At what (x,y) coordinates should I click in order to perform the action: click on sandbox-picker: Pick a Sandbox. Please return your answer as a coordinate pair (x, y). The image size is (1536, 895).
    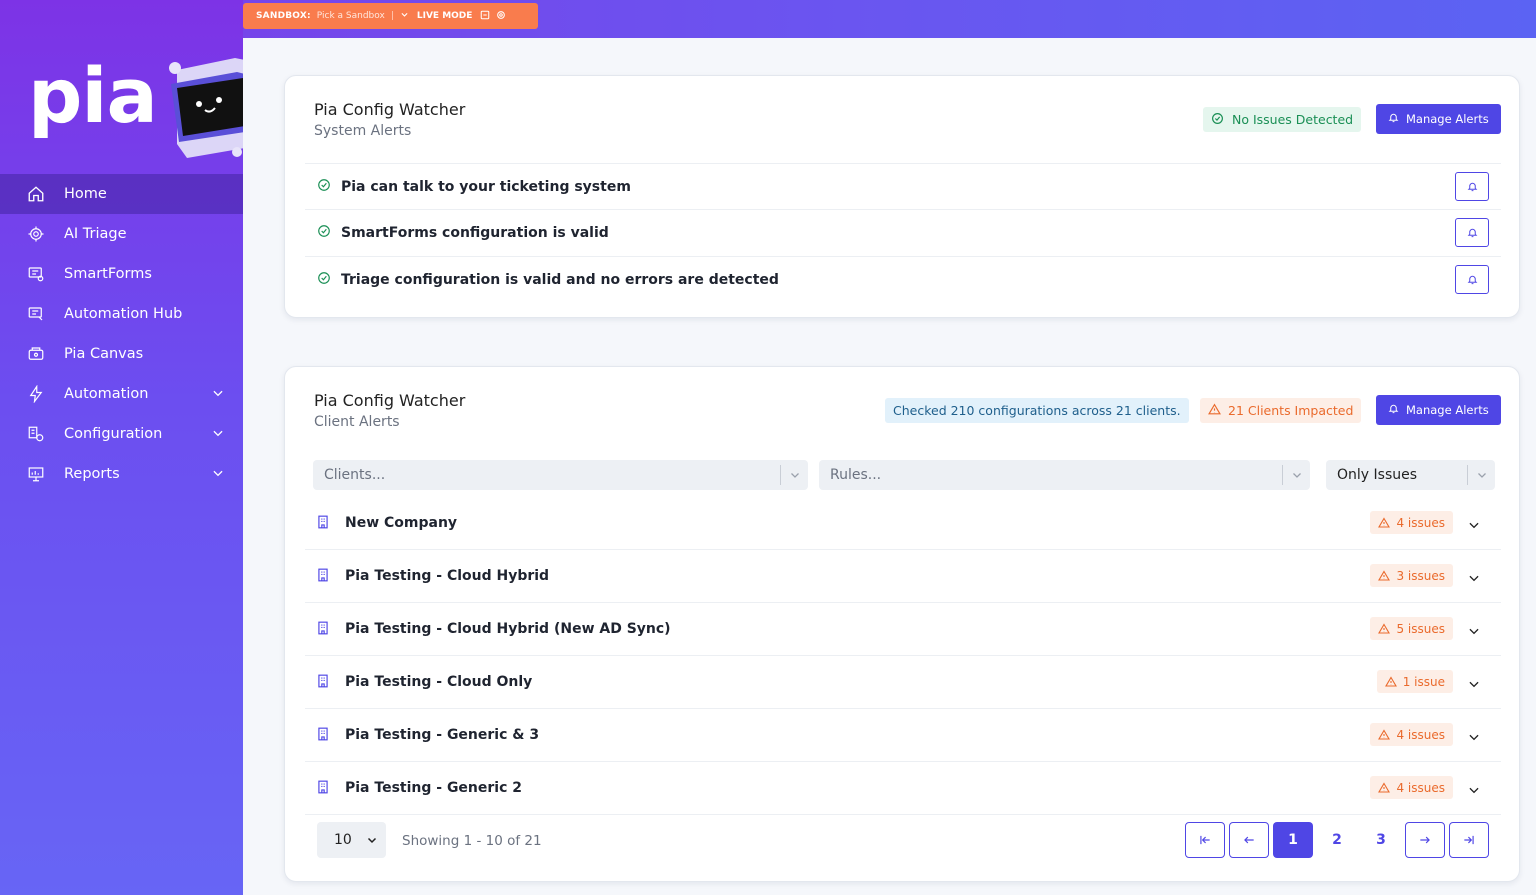
    Looking at the image, I should click on (351, 16).